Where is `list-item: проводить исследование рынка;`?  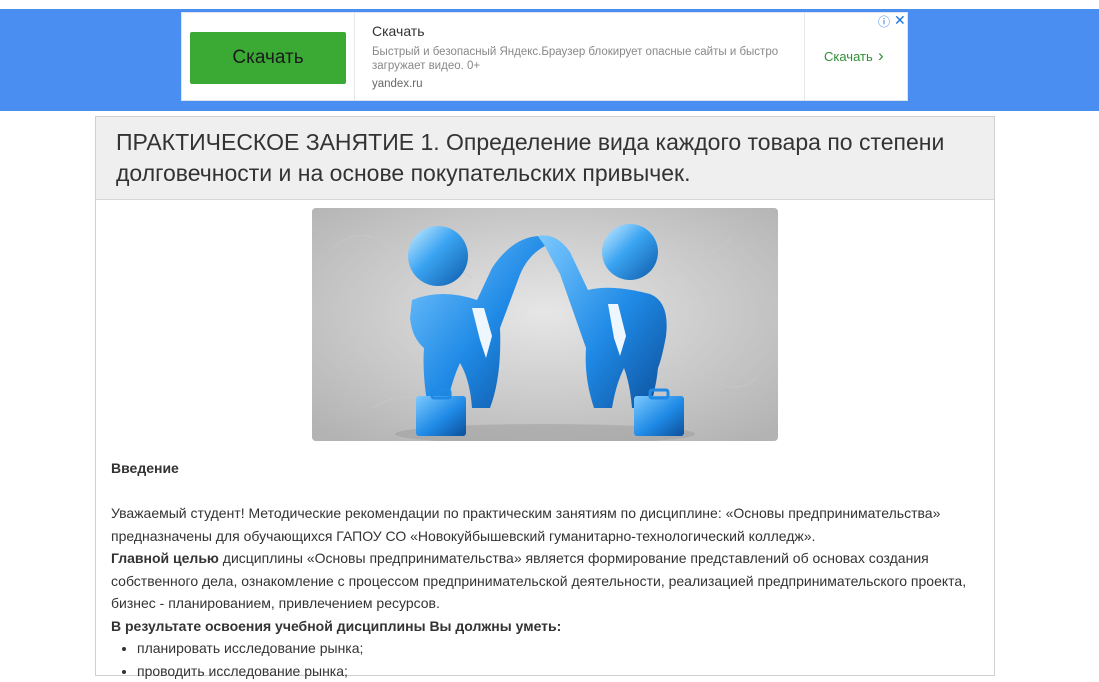 list-item: проводить исследование рынка; is located at coordinates (558, 671).